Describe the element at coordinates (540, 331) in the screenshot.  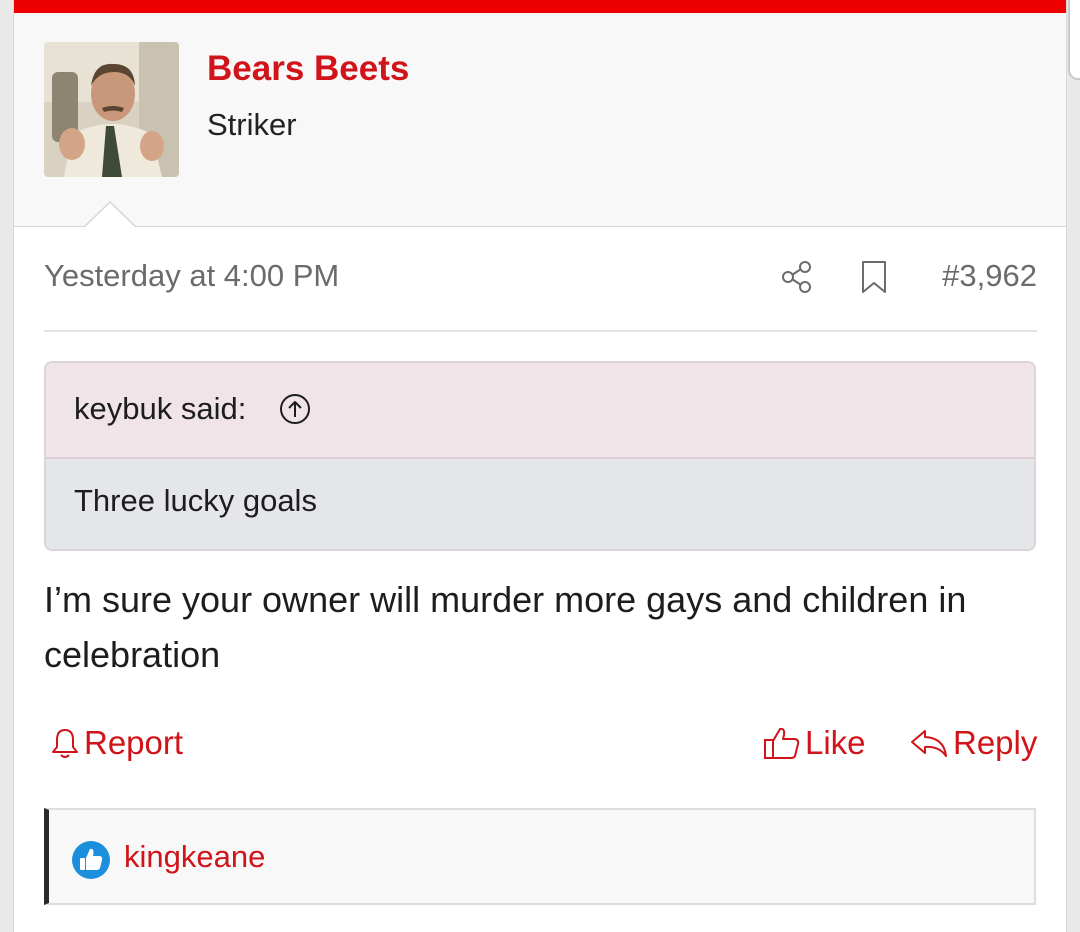
I see `divider` at that location.